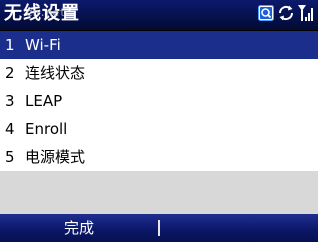 The height and width of the screenshot is (242, 320). I want to click on menu-item-power-mode: 5 电源模式, so click(159, 157).